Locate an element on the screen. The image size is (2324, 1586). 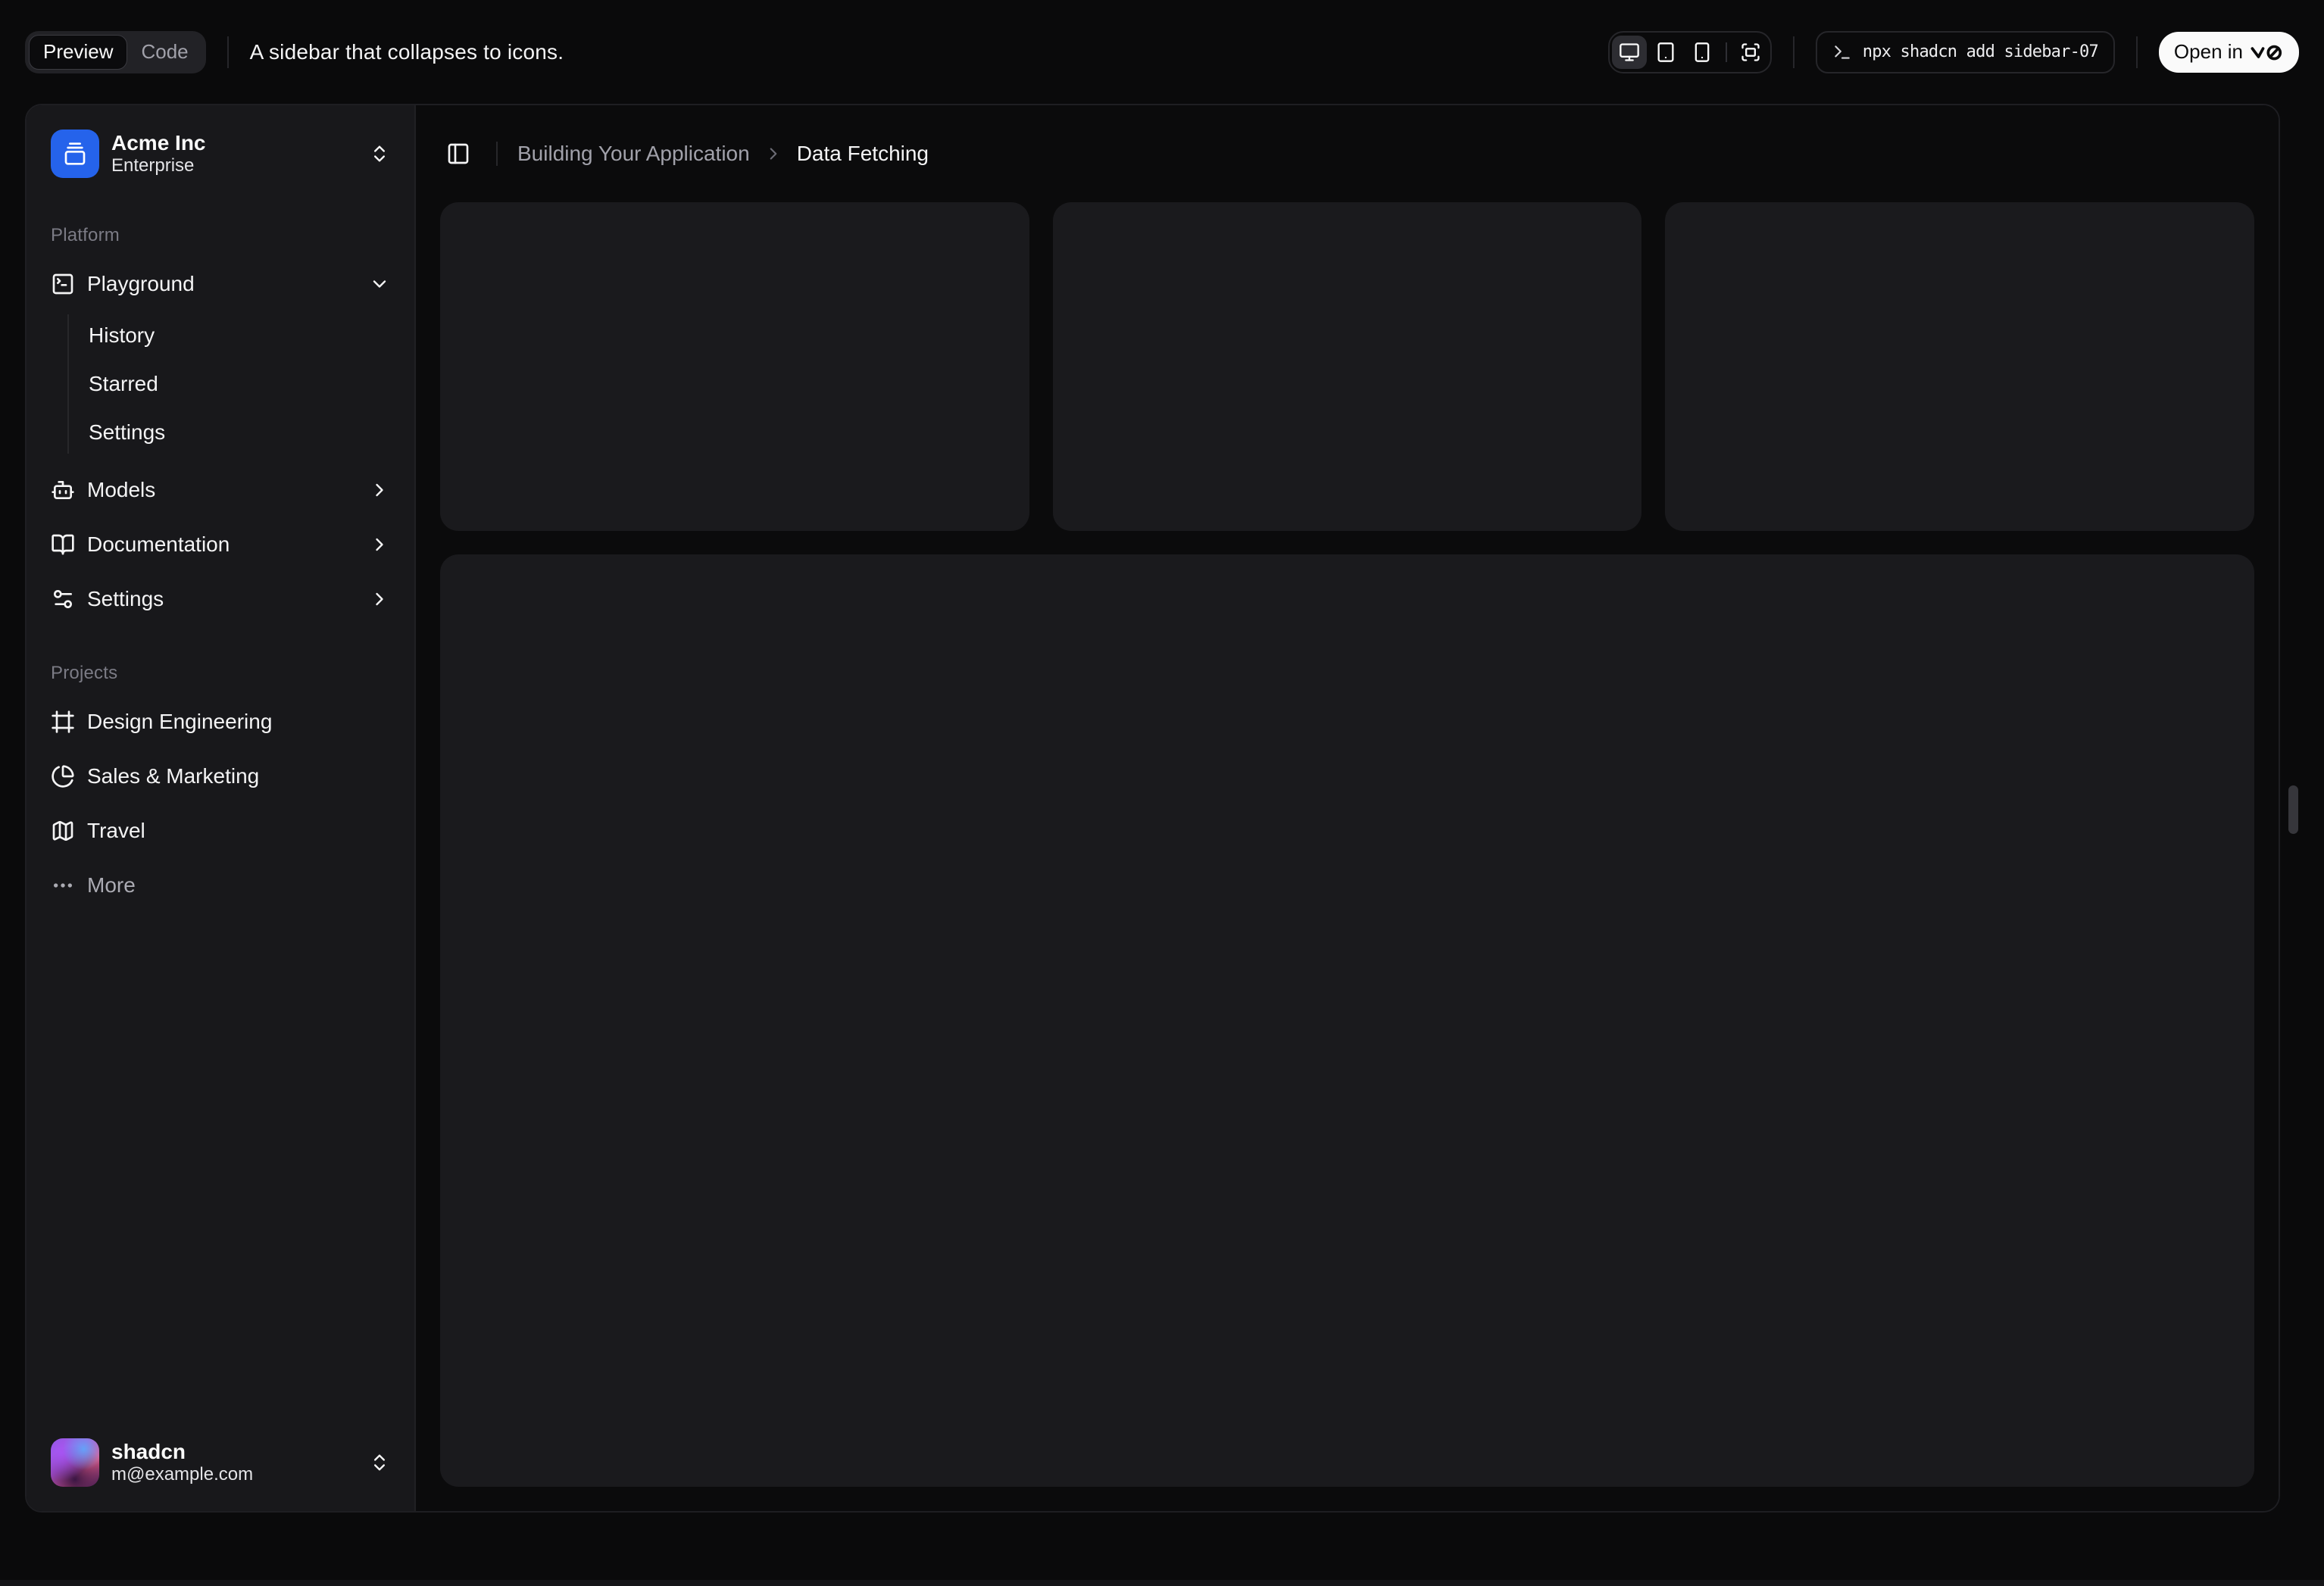
sidebar-item-playground: Playground is located at coordinates (220, 284).